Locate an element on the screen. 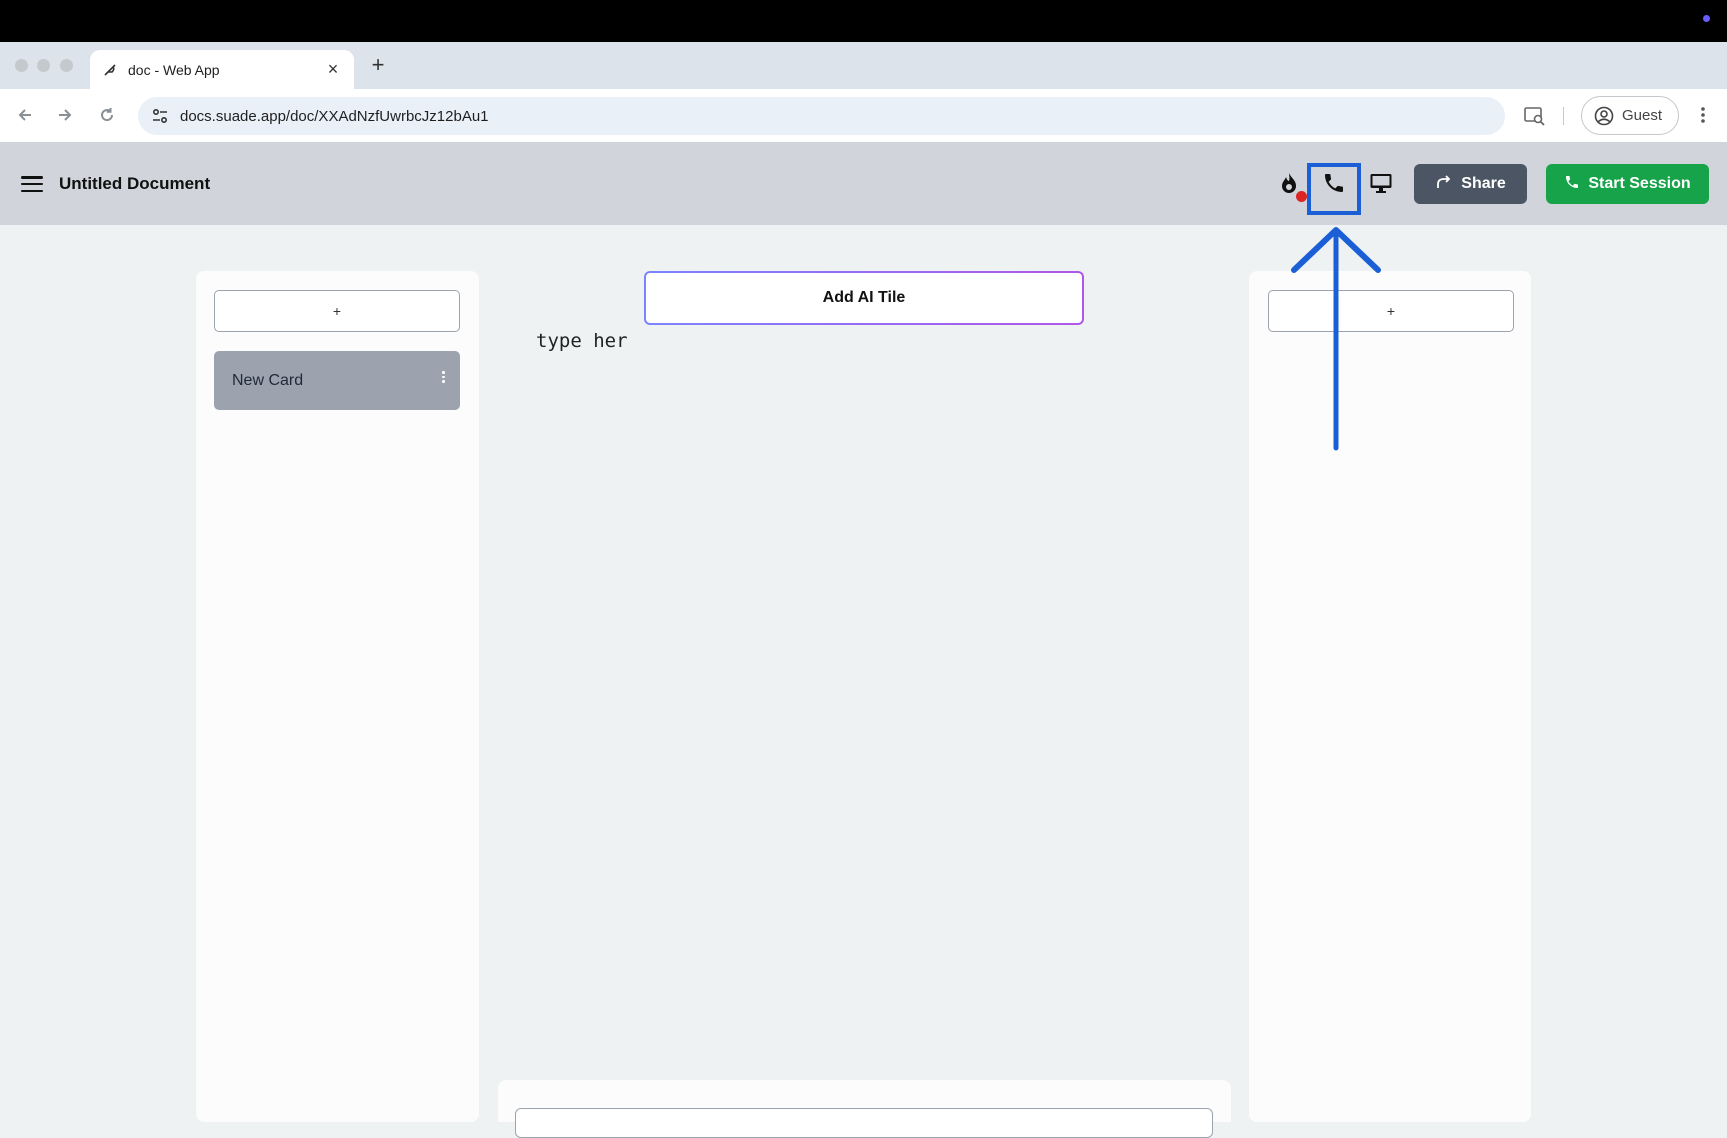 This screenshot has width=1727, height=1138. profile-button: Guest is located at coordinates (1630, 115).